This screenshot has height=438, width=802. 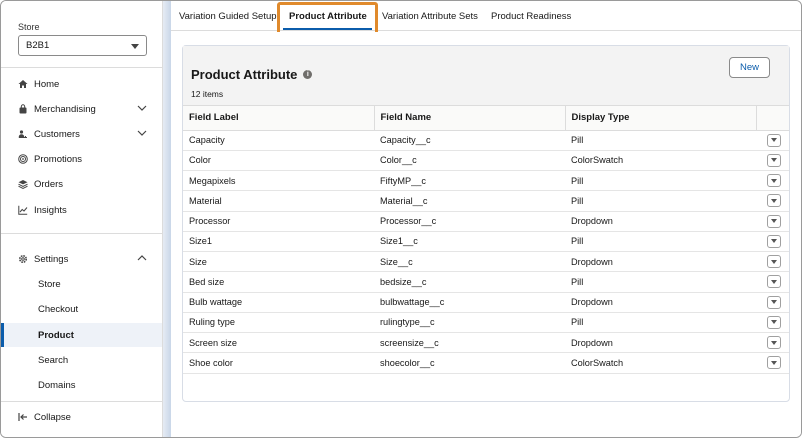 I want to click on cell-field-name: Processor__c, so click(x=469, y=221).